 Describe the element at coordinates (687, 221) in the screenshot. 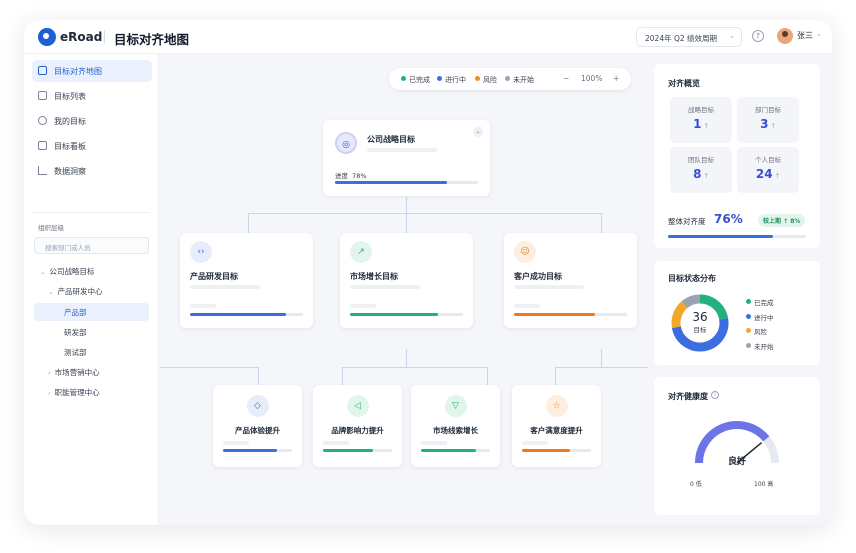

I see `alignment-label: 整体对齐度` at that location.